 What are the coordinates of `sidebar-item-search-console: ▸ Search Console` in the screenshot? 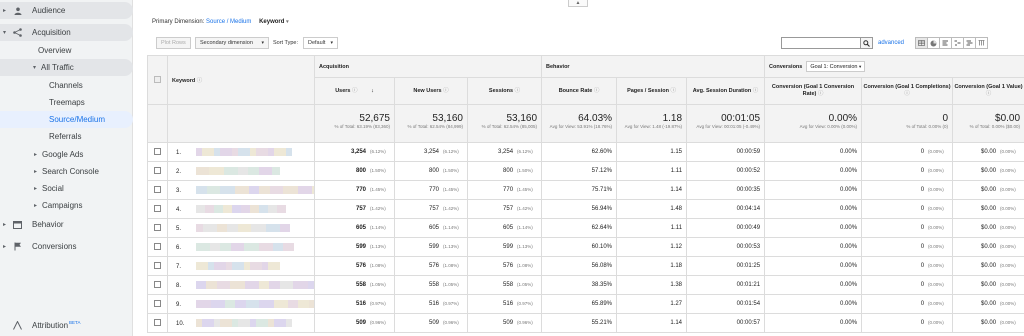 It's located at (66, 171).